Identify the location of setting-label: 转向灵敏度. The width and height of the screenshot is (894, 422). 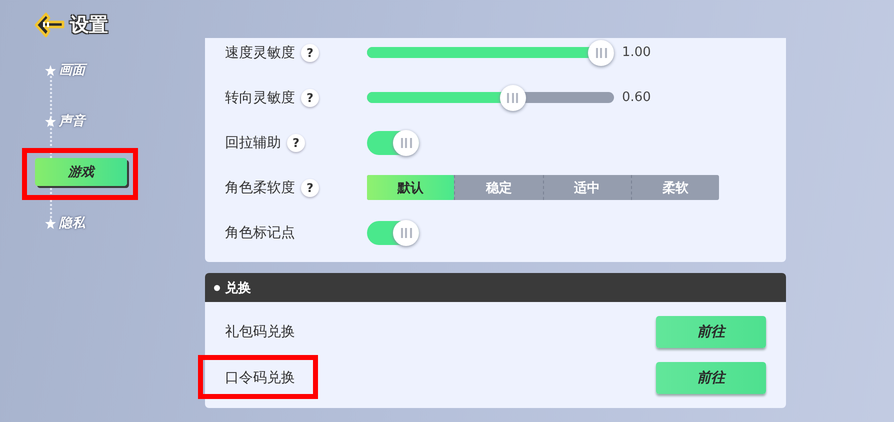
(260, 97).